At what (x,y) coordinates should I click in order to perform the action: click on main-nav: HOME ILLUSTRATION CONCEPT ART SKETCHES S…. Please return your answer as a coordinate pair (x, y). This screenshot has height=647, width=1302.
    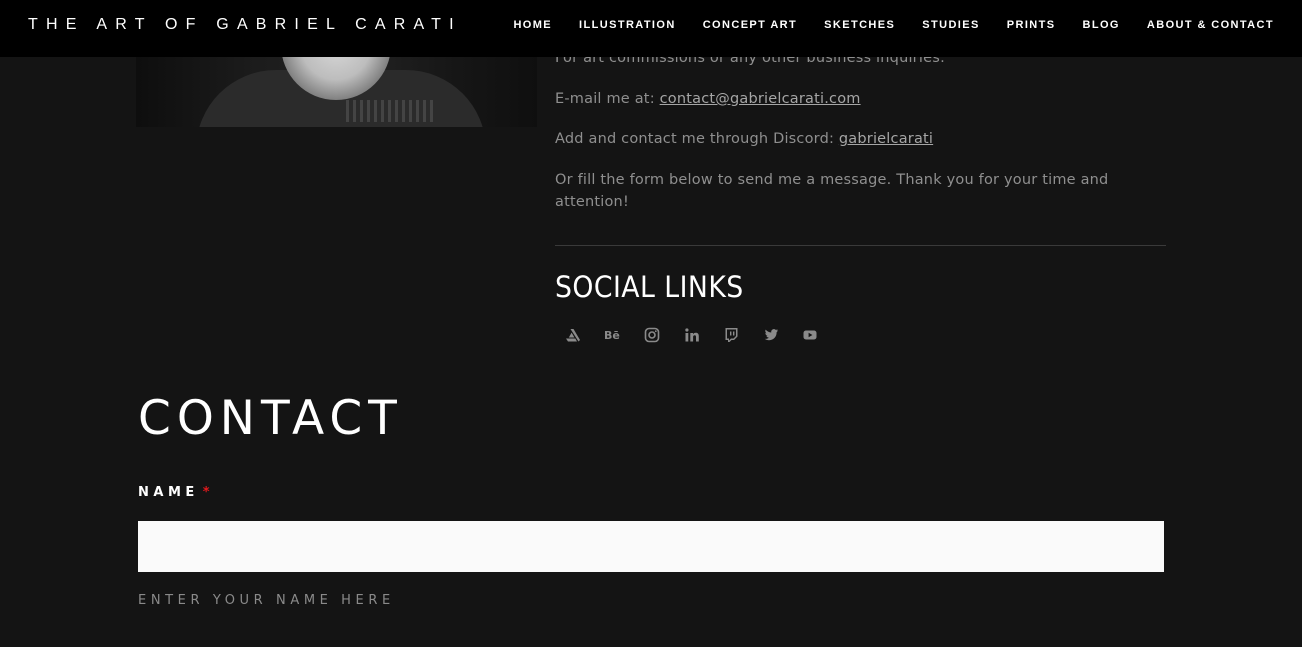
    Looking at the image, I should click on (880, 25).